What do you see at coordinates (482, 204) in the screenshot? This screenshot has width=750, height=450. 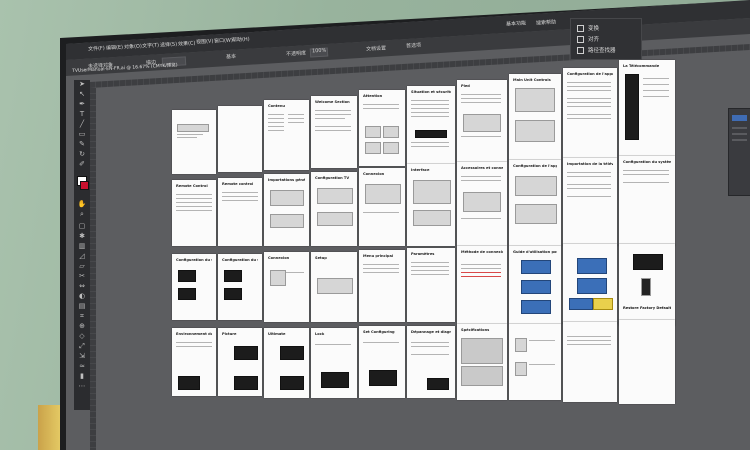 I see `artboard-accessories: Accessoires et connexions` at bounding box center [482, 204].